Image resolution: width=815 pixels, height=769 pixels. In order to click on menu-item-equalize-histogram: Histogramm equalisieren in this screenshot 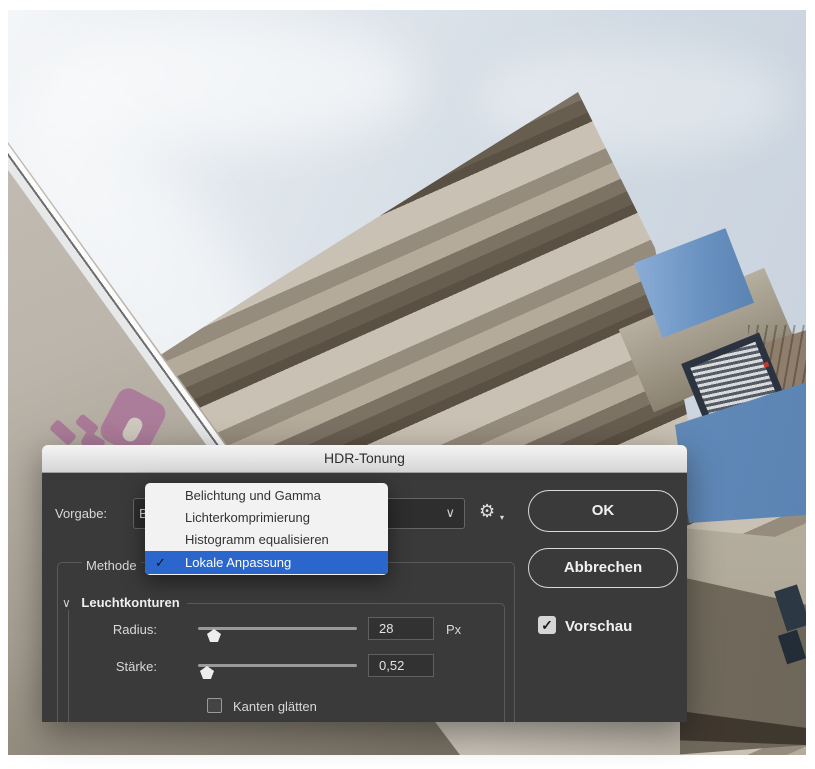, I will do `click(266, 540)`.